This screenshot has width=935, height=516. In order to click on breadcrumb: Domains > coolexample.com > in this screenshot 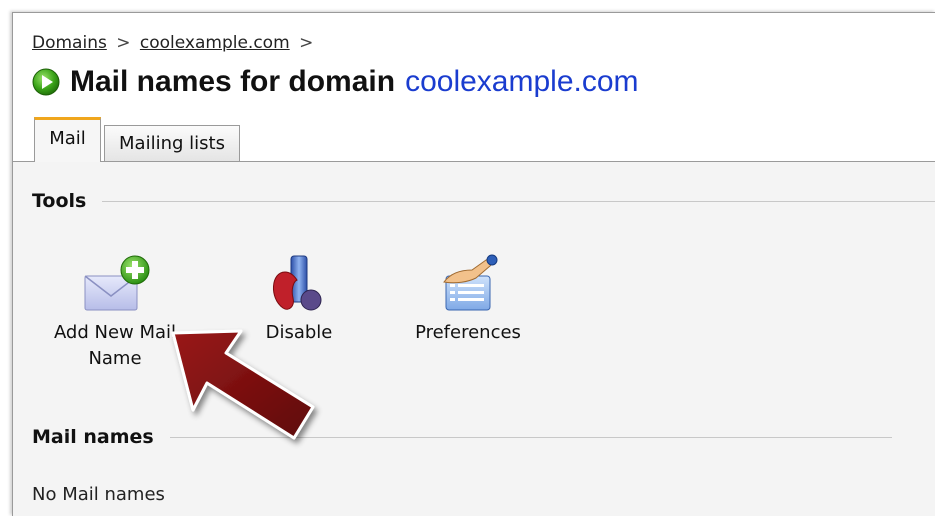, I will do `click(174, 43)`.